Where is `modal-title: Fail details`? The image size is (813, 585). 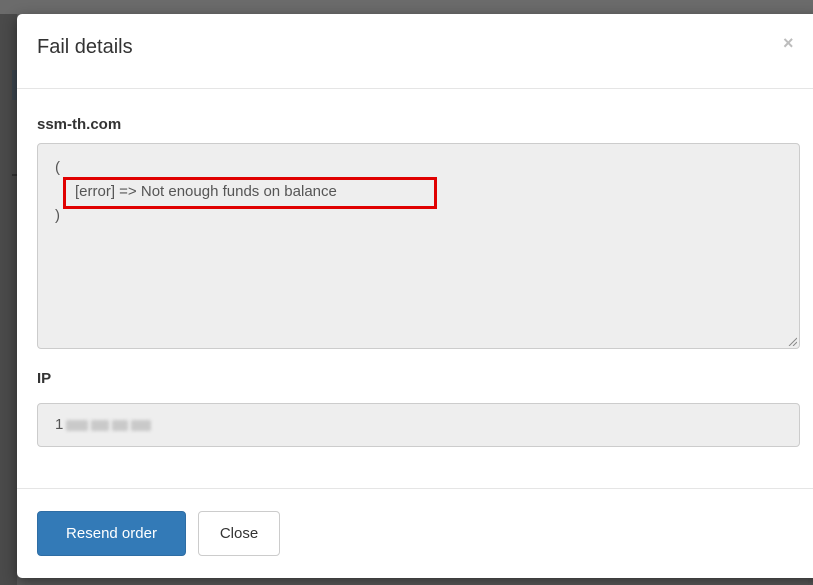 modal-title: Fail details is located at coordinates (85, 47).